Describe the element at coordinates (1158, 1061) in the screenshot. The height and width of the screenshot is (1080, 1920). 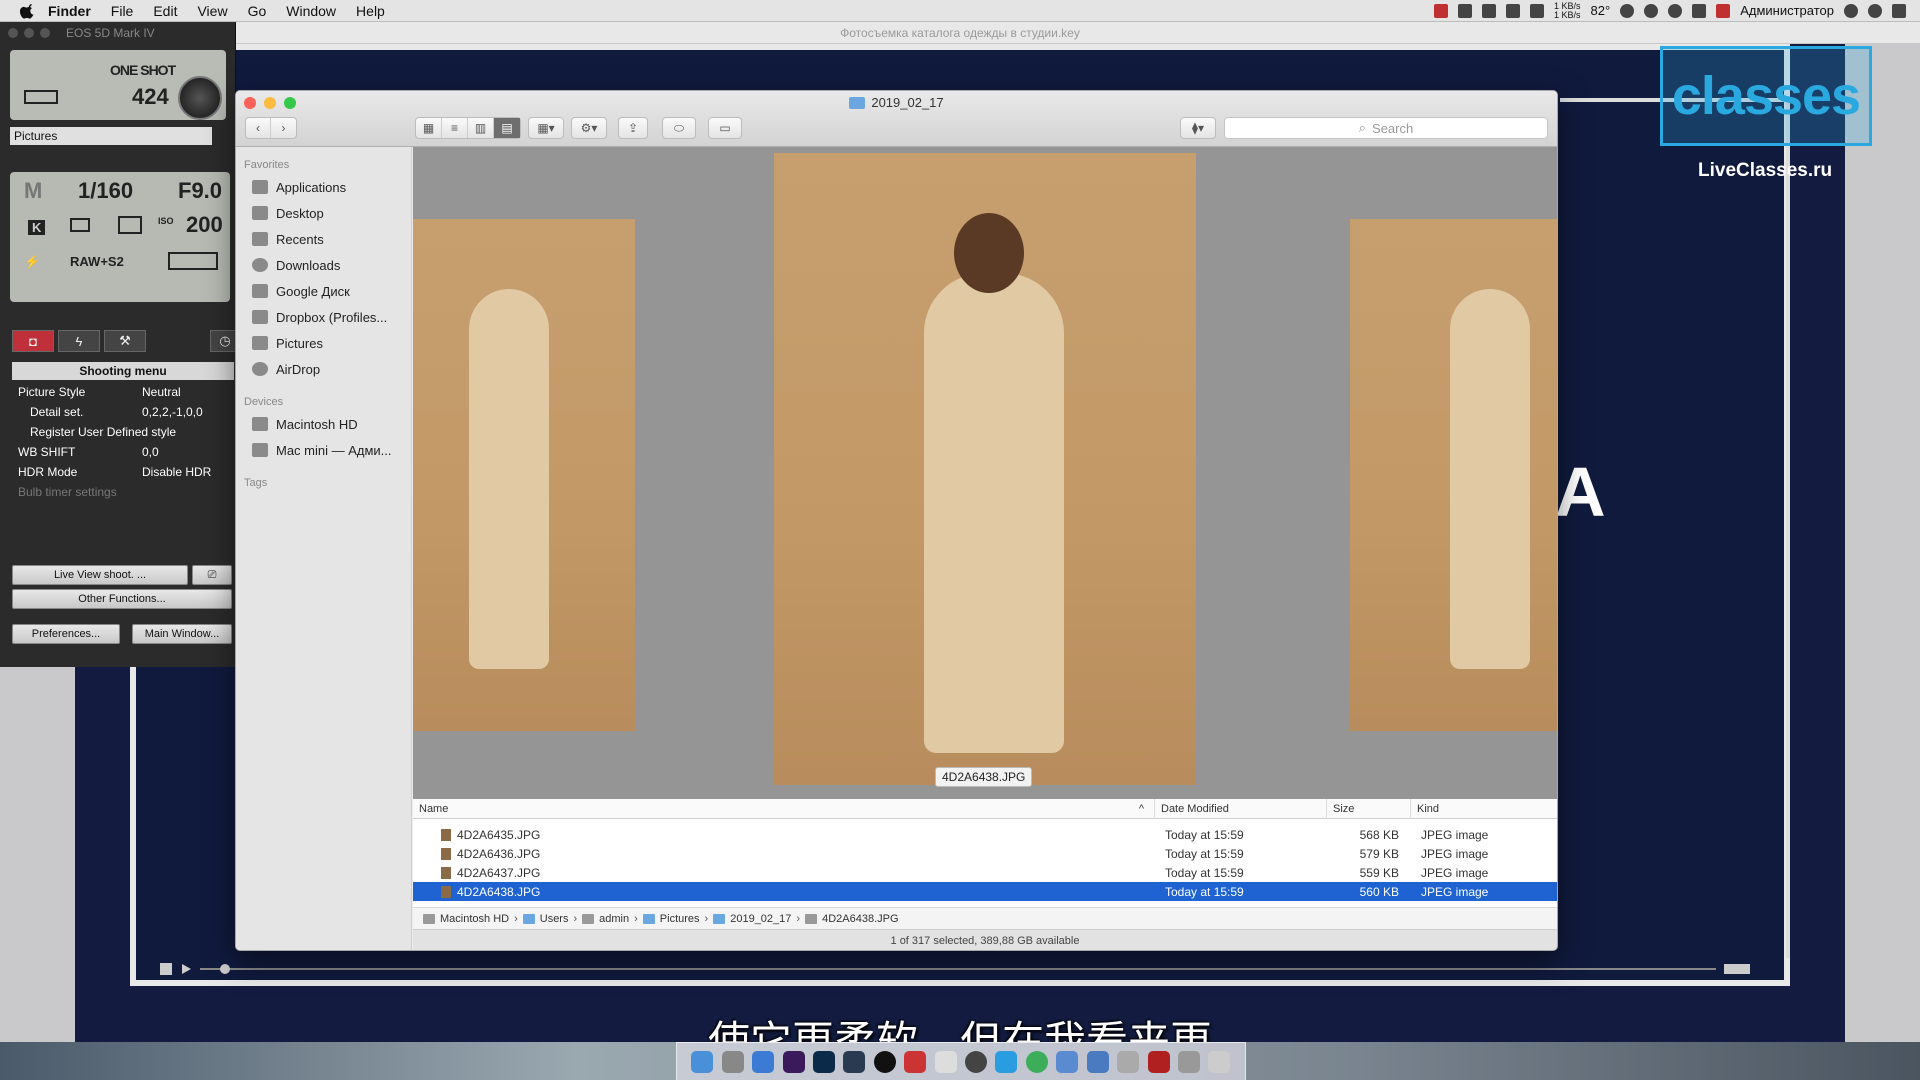
I see `acrobat-dock-icon` at that location.